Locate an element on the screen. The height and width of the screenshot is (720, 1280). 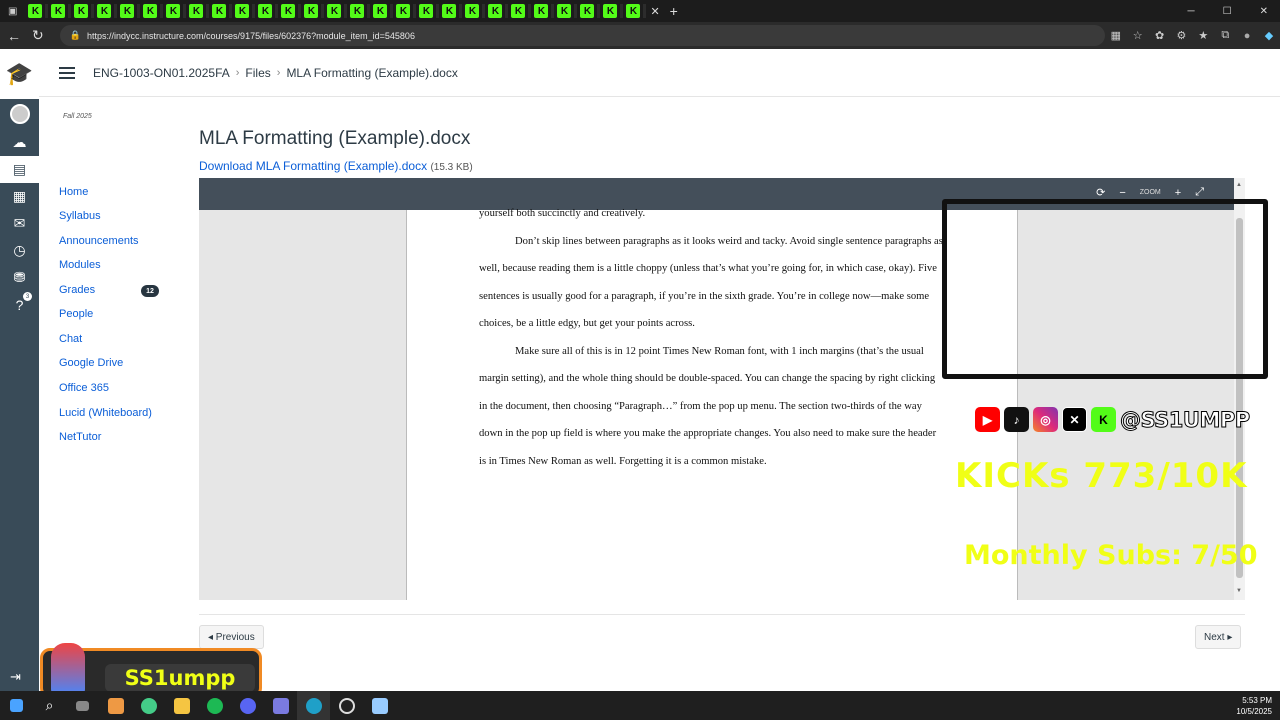
course-nav-home: Home is located at coordinates (73, 192).